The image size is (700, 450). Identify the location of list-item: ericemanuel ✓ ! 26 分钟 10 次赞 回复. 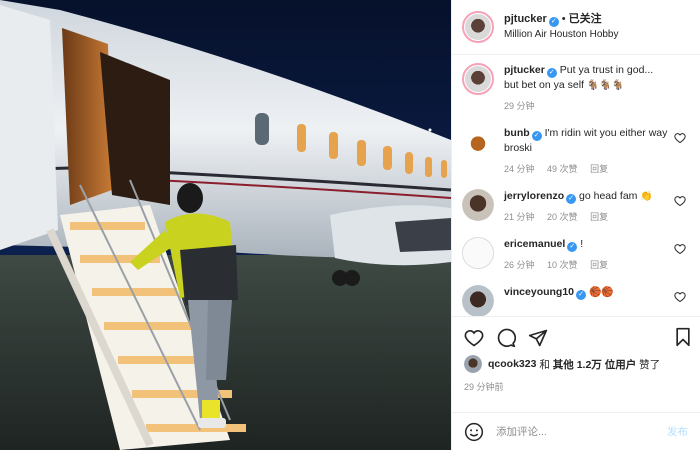
(576, 254).